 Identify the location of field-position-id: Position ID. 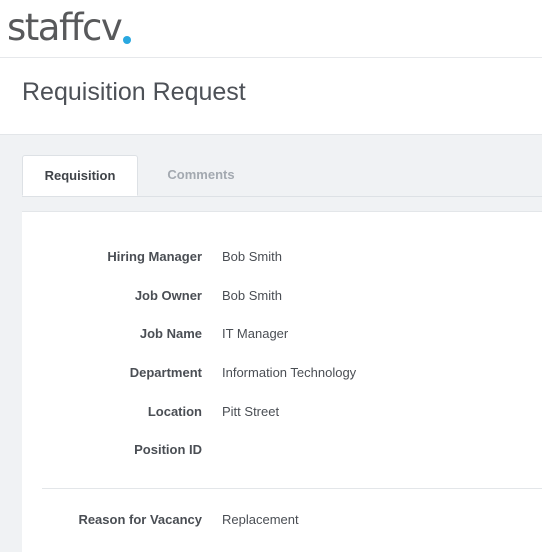
(282, 450).